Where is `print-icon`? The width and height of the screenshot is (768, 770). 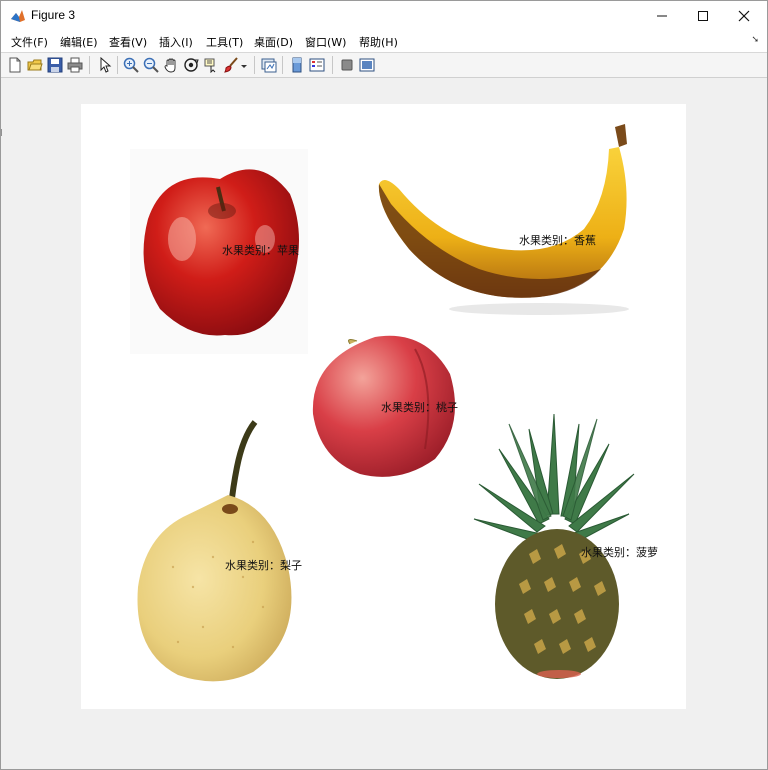 print-icon is located at coordinates (75, 65).